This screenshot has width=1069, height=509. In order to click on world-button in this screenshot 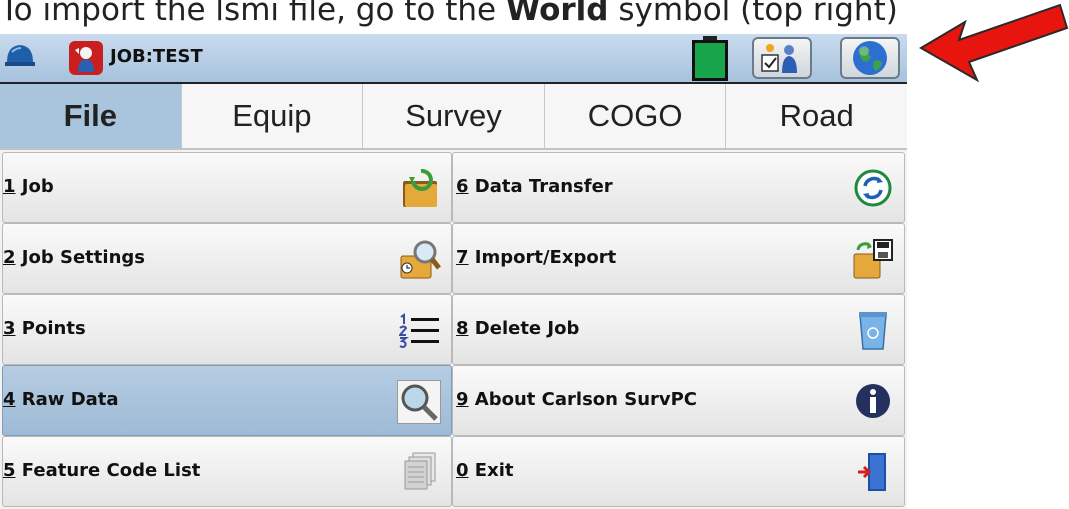, I will do `click(870, 58)`.